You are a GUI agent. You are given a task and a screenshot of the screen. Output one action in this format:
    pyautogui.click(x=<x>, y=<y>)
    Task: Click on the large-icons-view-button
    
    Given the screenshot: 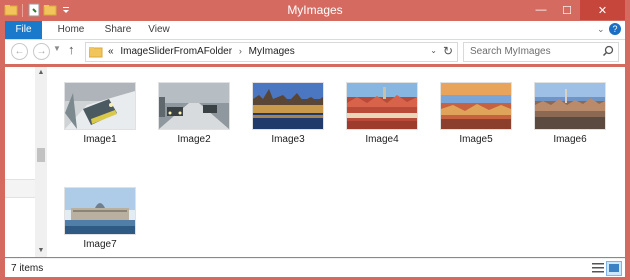 What is the action you would take?
    pyautogui.click(x=614, y=268)
    